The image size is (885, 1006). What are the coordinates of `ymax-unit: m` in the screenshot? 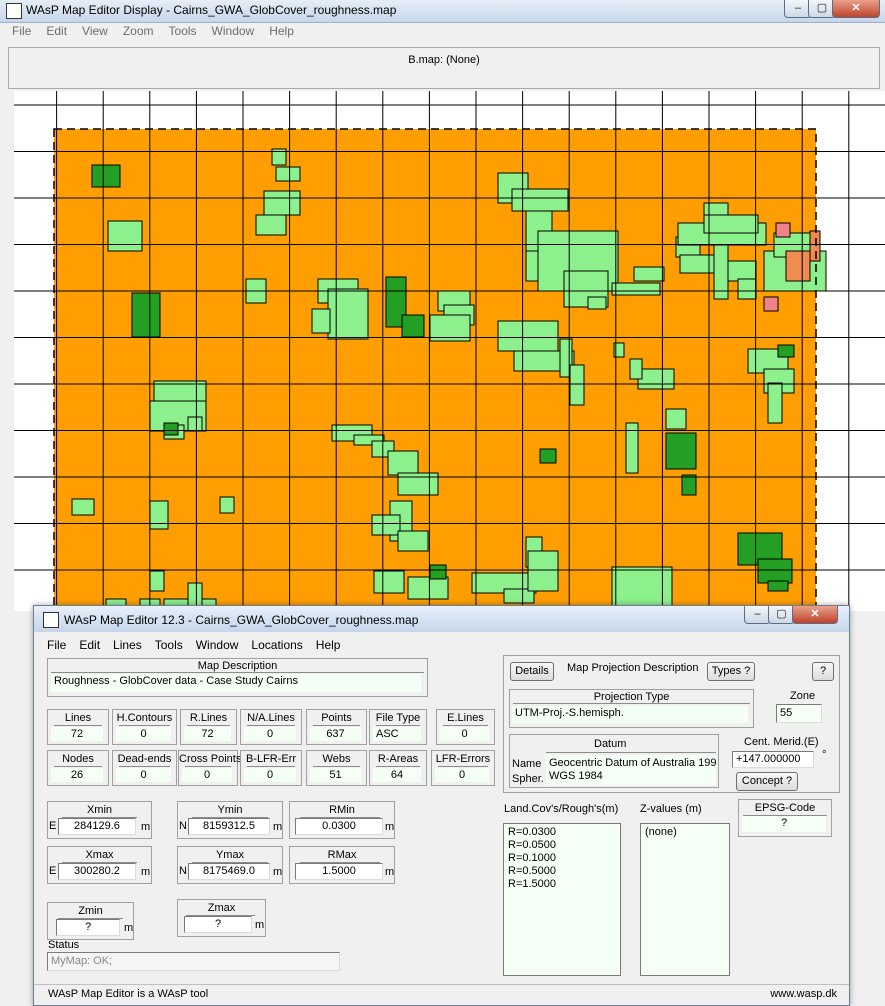 It's located at (278, 872).